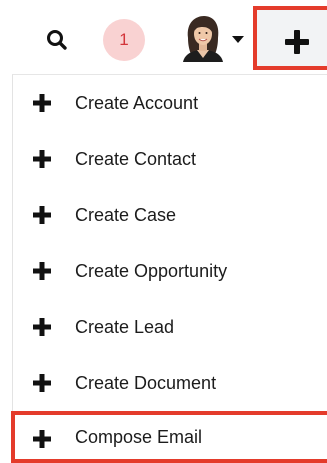 The height and width of the screenshot is (463, 327). What do you see at coordinates (203, 38) in the screenshot?
I see `avatar` at bounding box center [203, 38].